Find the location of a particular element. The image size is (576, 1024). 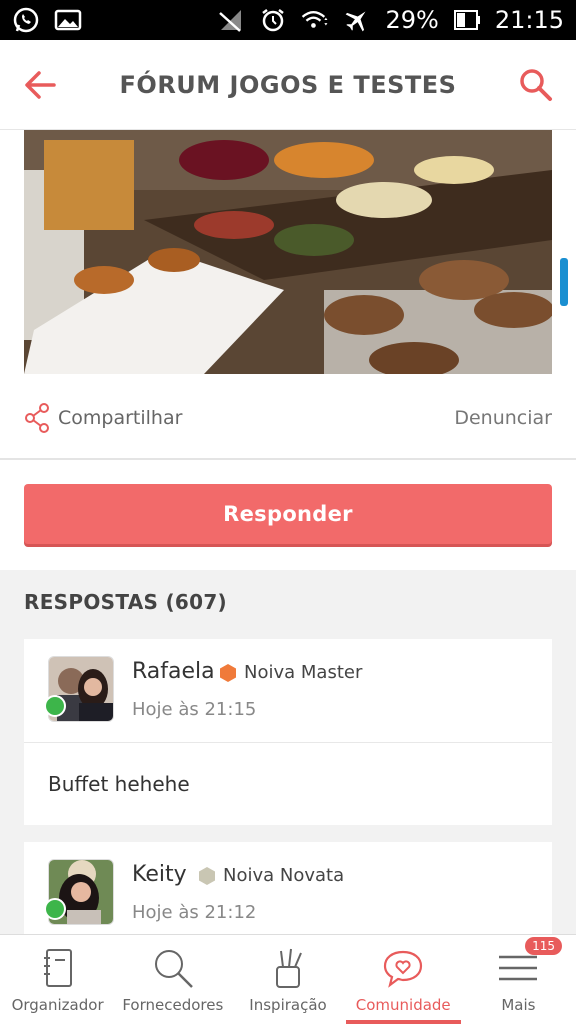

airplane-icon is located at coordinates (357, 20).